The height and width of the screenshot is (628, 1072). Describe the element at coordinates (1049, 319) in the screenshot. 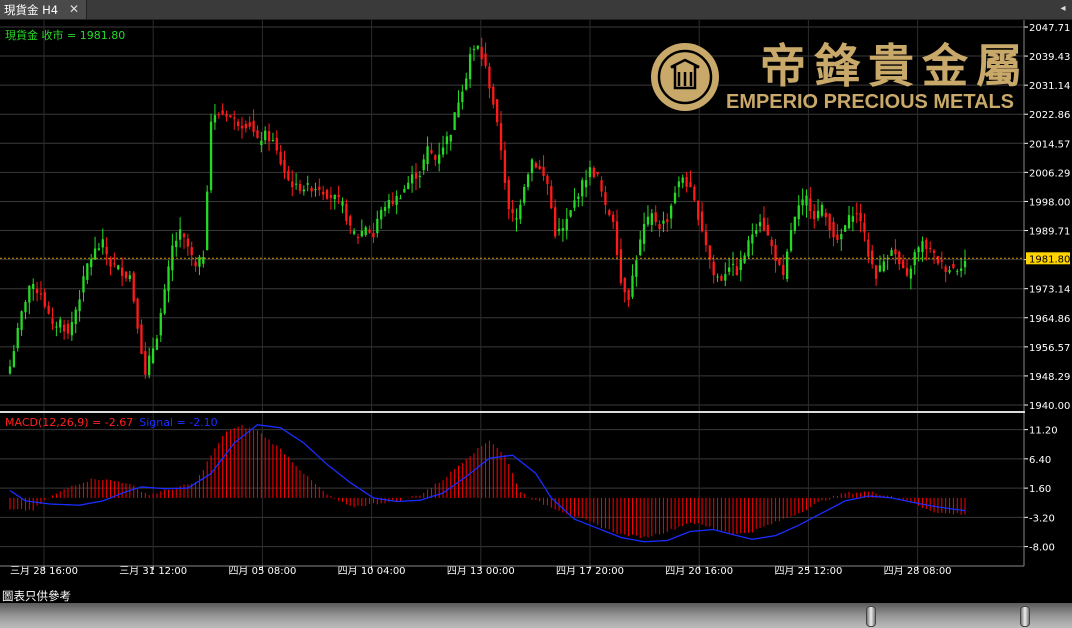

I see `price-tick-label: 1964.86` at that location.